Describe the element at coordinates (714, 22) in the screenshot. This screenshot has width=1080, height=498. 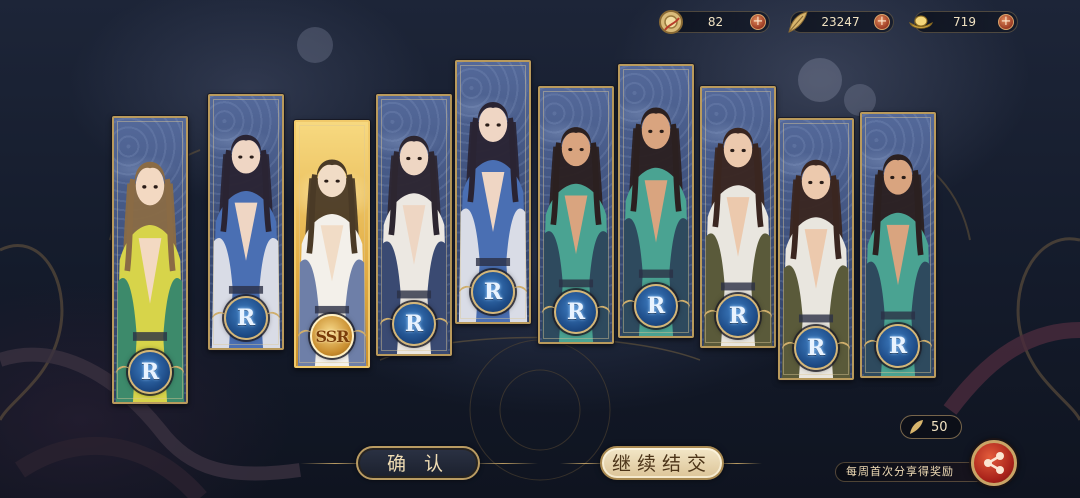
I see `currency-coin: 82 +` at that location.